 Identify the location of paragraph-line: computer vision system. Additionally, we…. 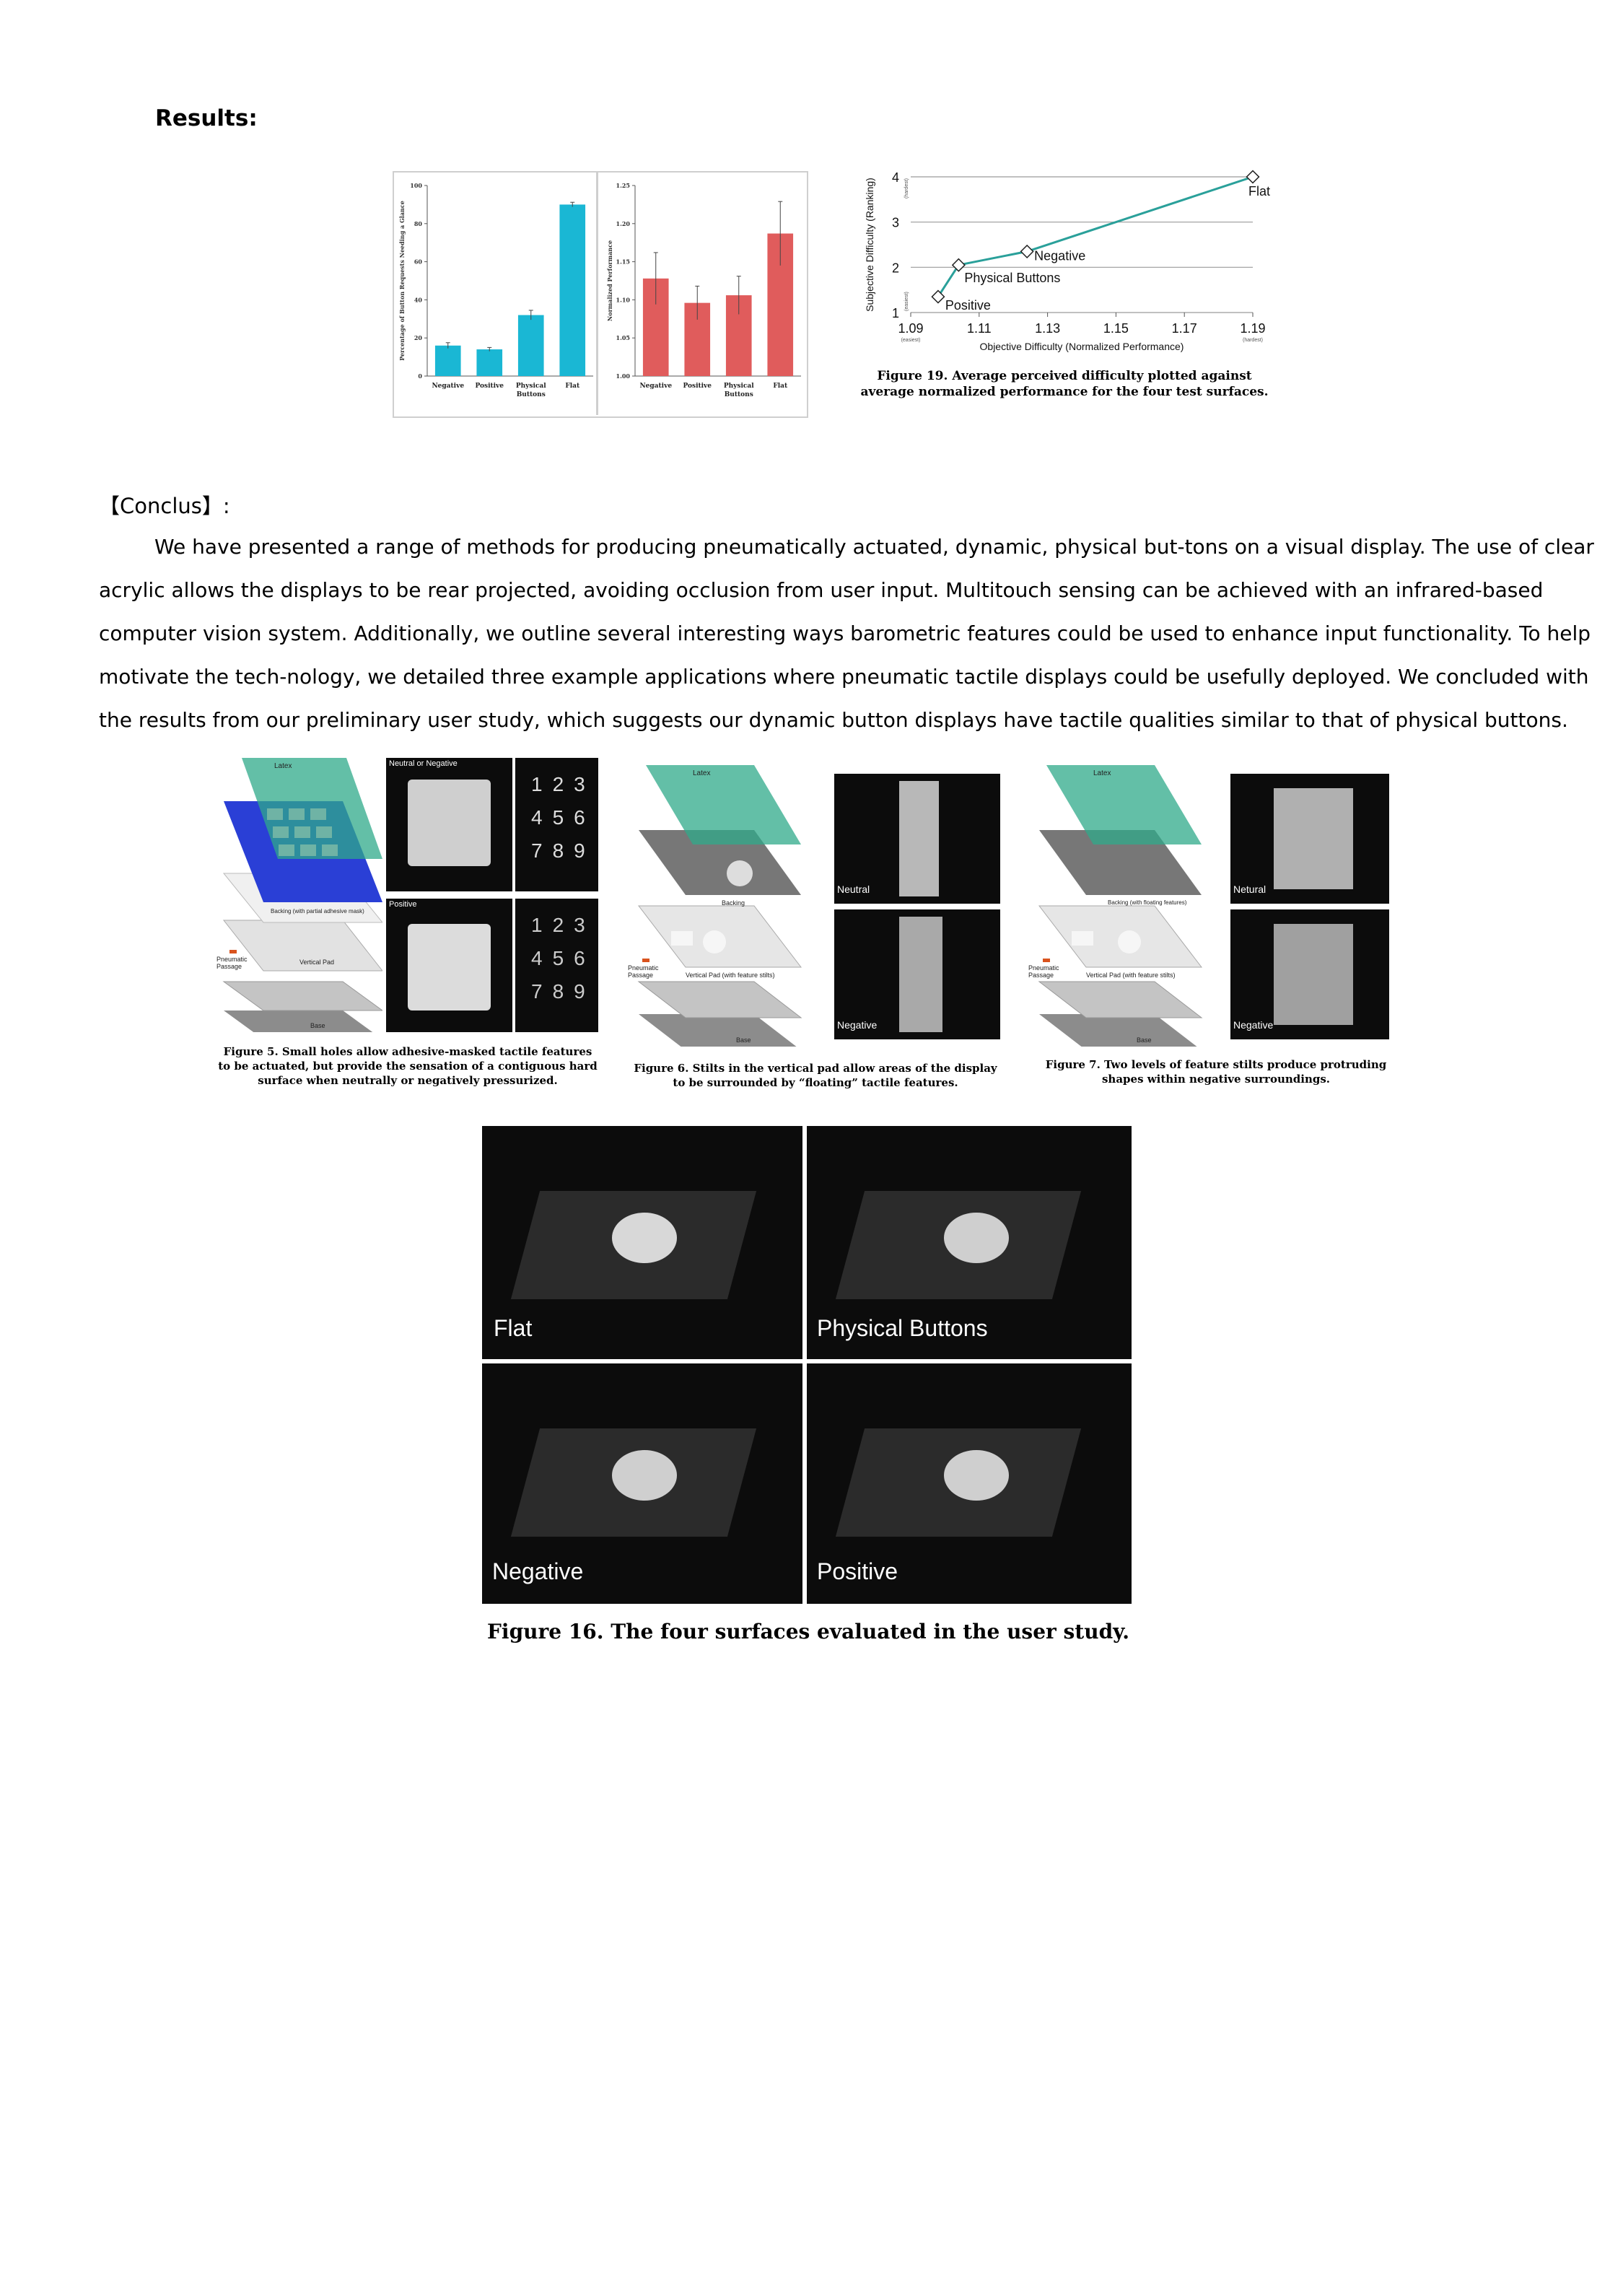
(845, 633).